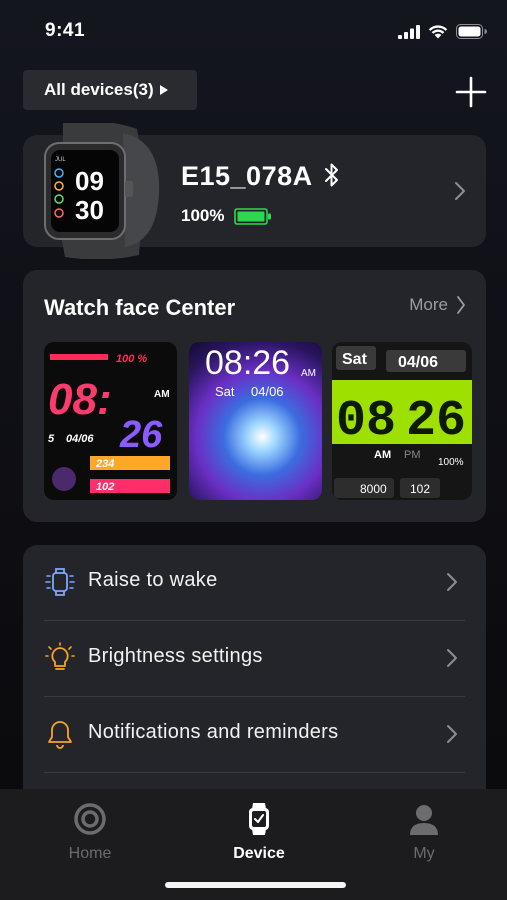 This screenshot has width=507, height=900. Describe the element at coordinates (225, 391) in the screenshot. I see `face2-day: Sat` at that location.